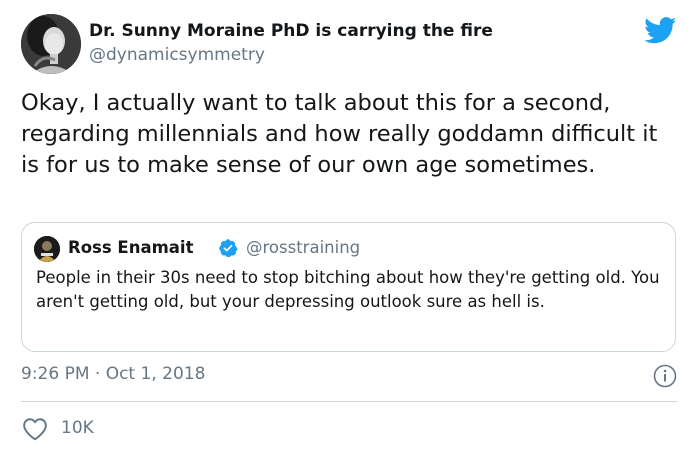 The width and height of the screenshot is (700, 456). What do you see at coordinates (77, 428) in the screenshot?
I see `like-count: 10K` at bounding box center [77, 428].